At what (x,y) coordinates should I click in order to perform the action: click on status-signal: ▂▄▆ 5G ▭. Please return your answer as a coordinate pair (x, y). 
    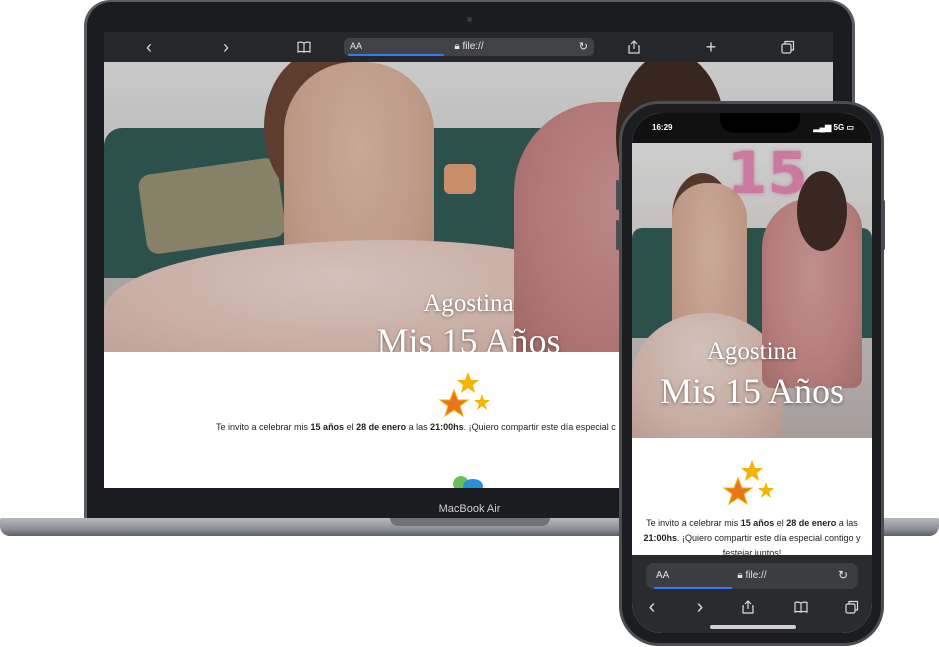
    Looking at the image, I should click on (833, 127).